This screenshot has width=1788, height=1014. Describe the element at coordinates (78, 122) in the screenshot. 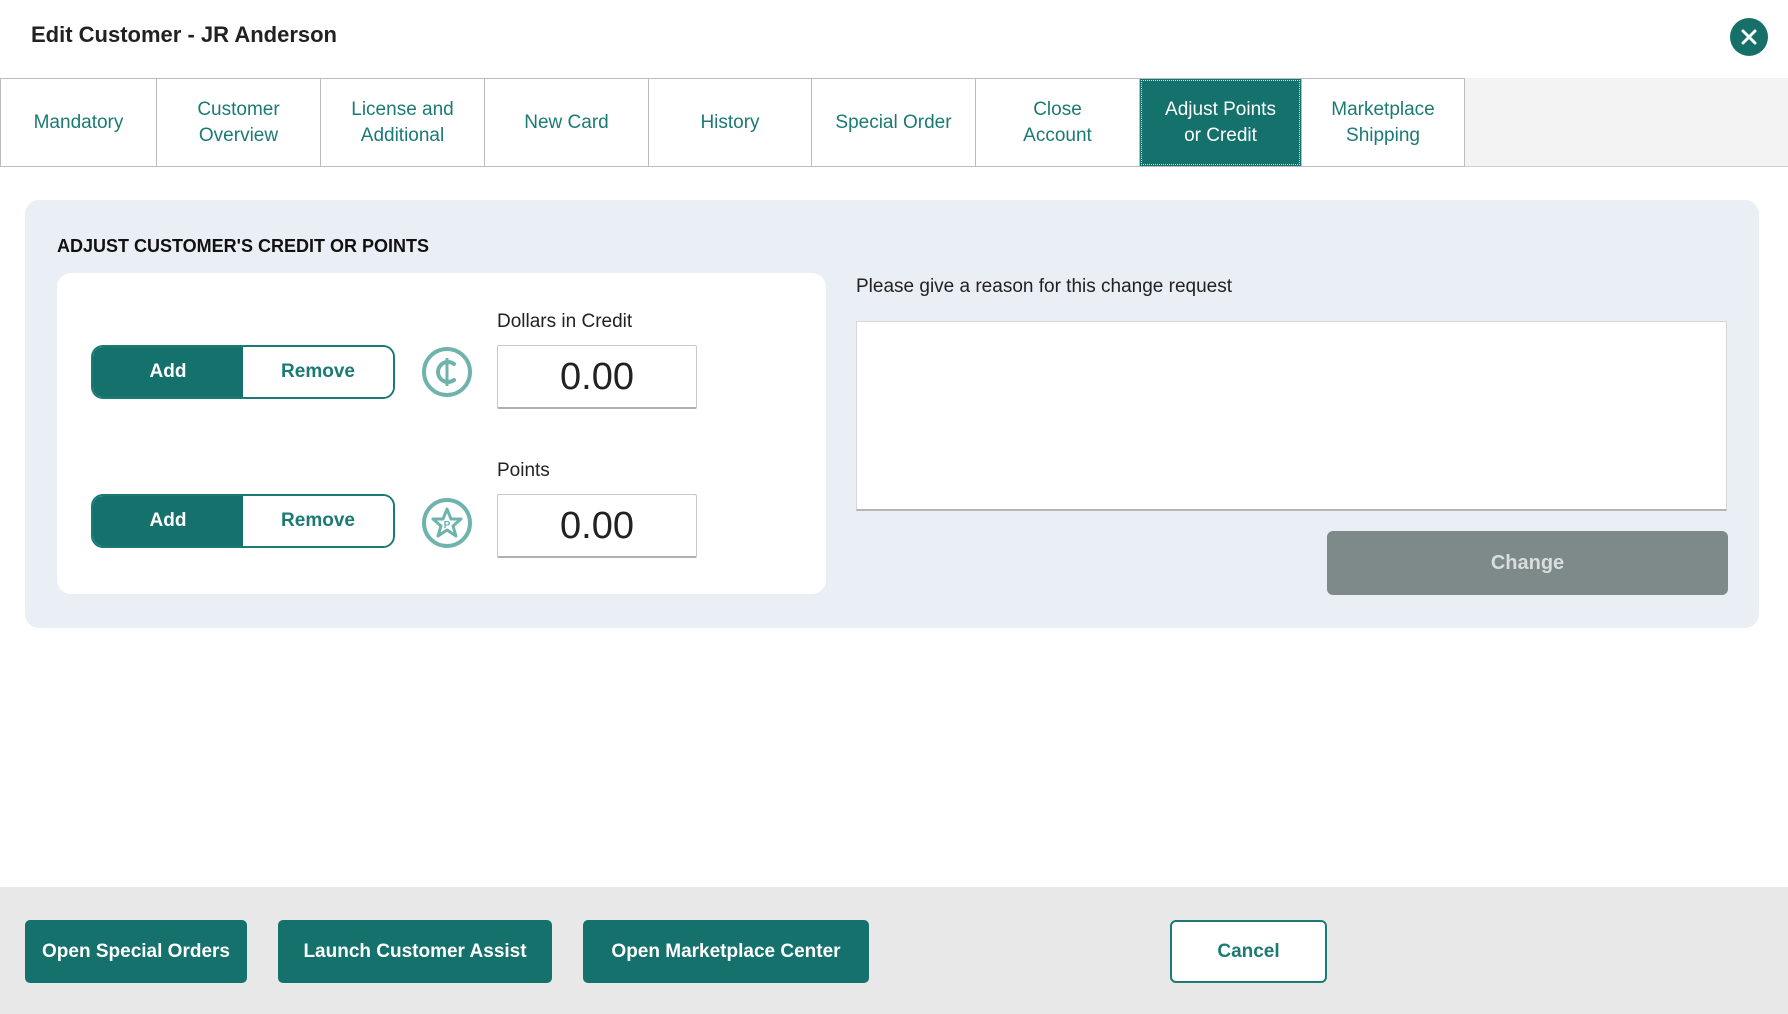

I see `tab-mandatory: Mandatory` at that location.